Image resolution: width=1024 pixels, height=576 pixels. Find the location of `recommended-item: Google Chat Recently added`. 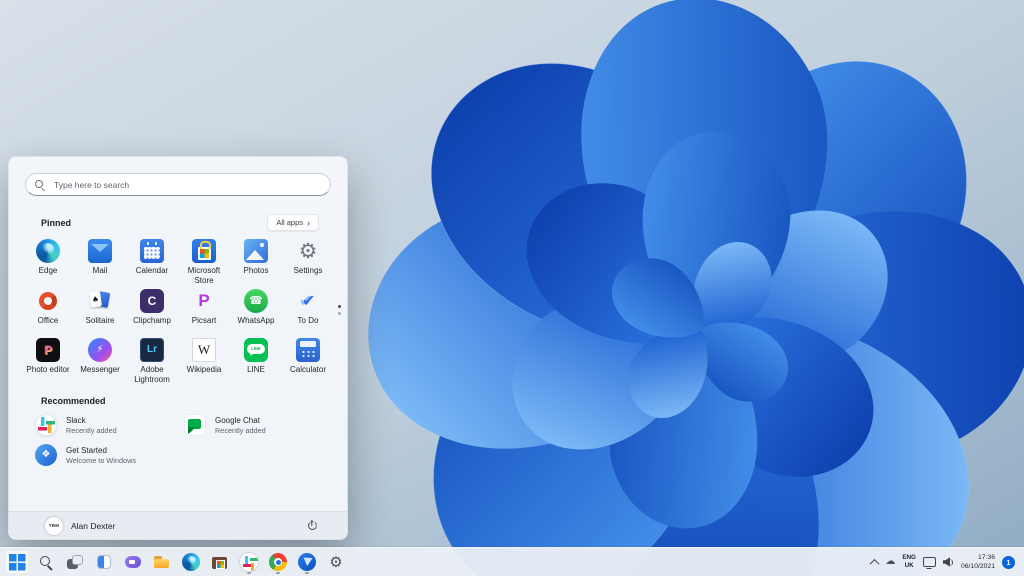

recommended-item: Google Chat Recently added is located at coordinates (258, 425).